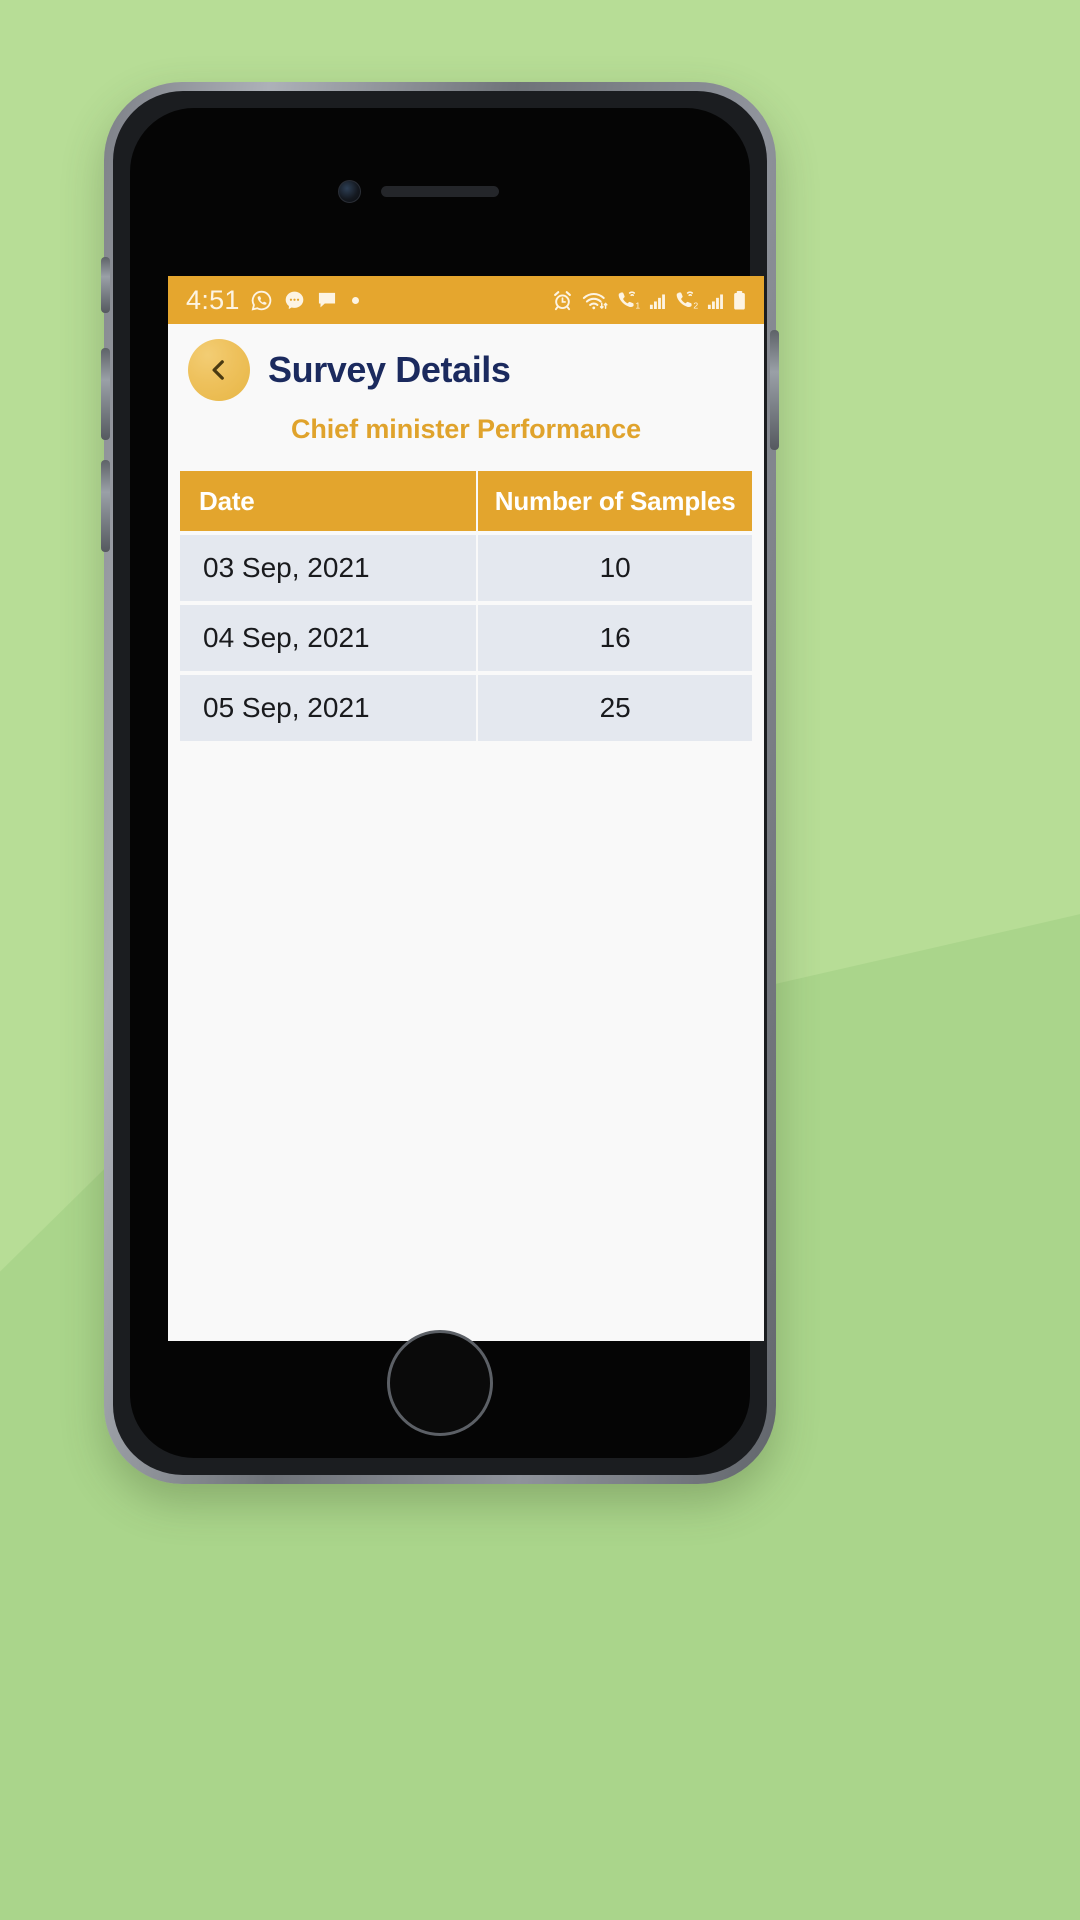 The width and height of the screenshot is (1080, 1920). Describe the element at coordinates (615, 638) in the screenshot. I see `cell-samples: 16` at that location.